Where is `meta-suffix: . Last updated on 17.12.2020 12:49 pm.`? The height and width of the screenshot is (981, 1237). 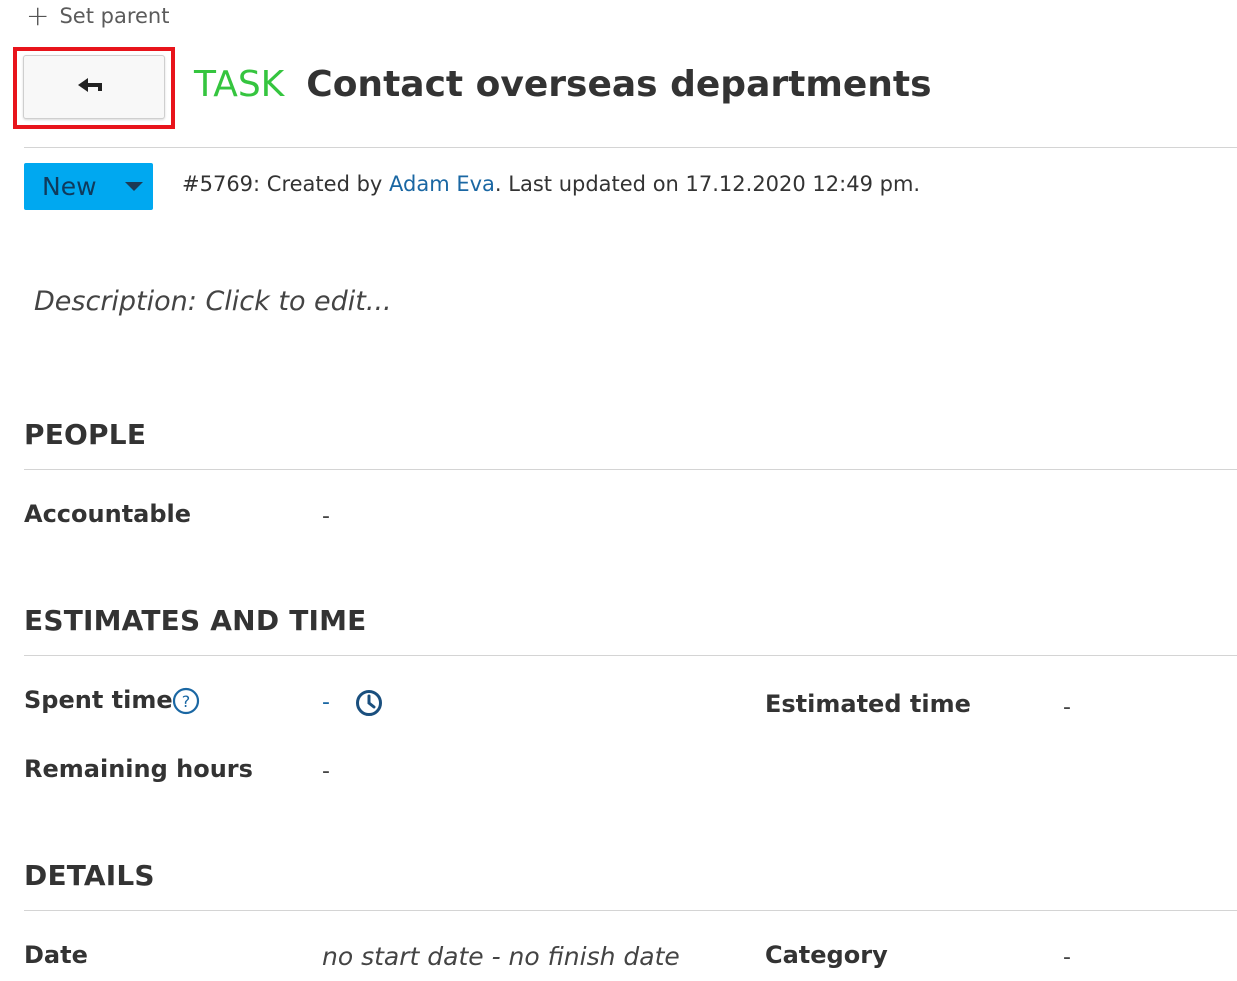 meta-suffix: . Last updated on 17.12.2020 12:49 pm. is located at coordinates (707, 184).